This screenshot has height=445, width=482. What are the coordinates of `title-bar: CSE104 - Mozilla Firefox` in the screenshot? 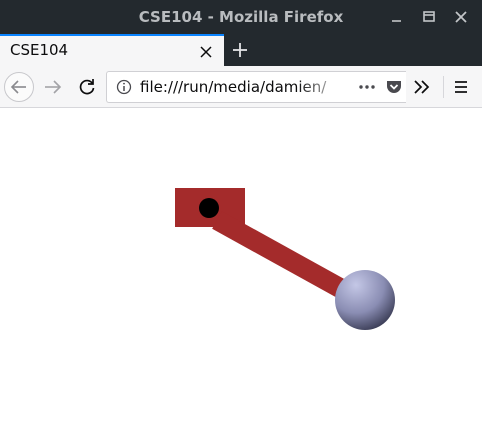 It's located at (241, 17).